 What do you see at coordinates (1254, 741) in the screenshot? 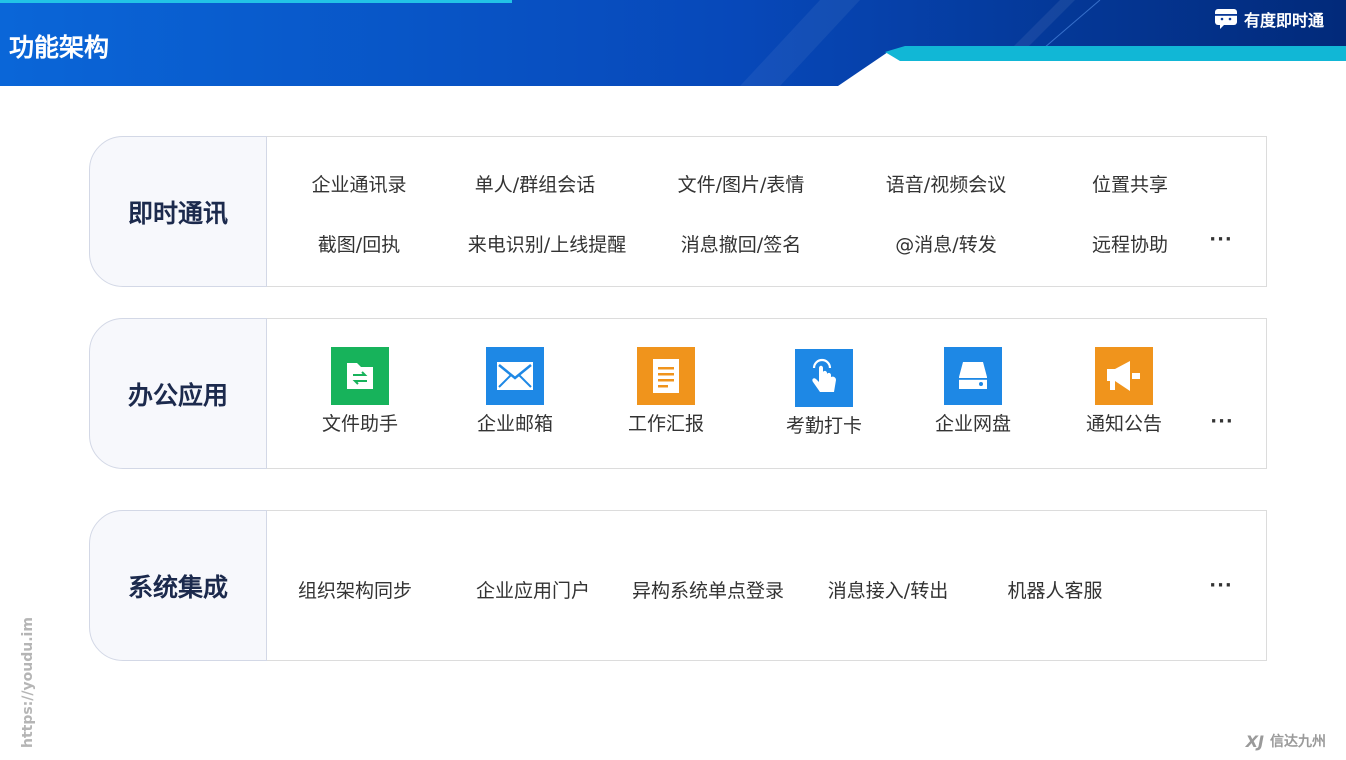
I see `company-mark: XJ` at bounding box center [1254, 741].